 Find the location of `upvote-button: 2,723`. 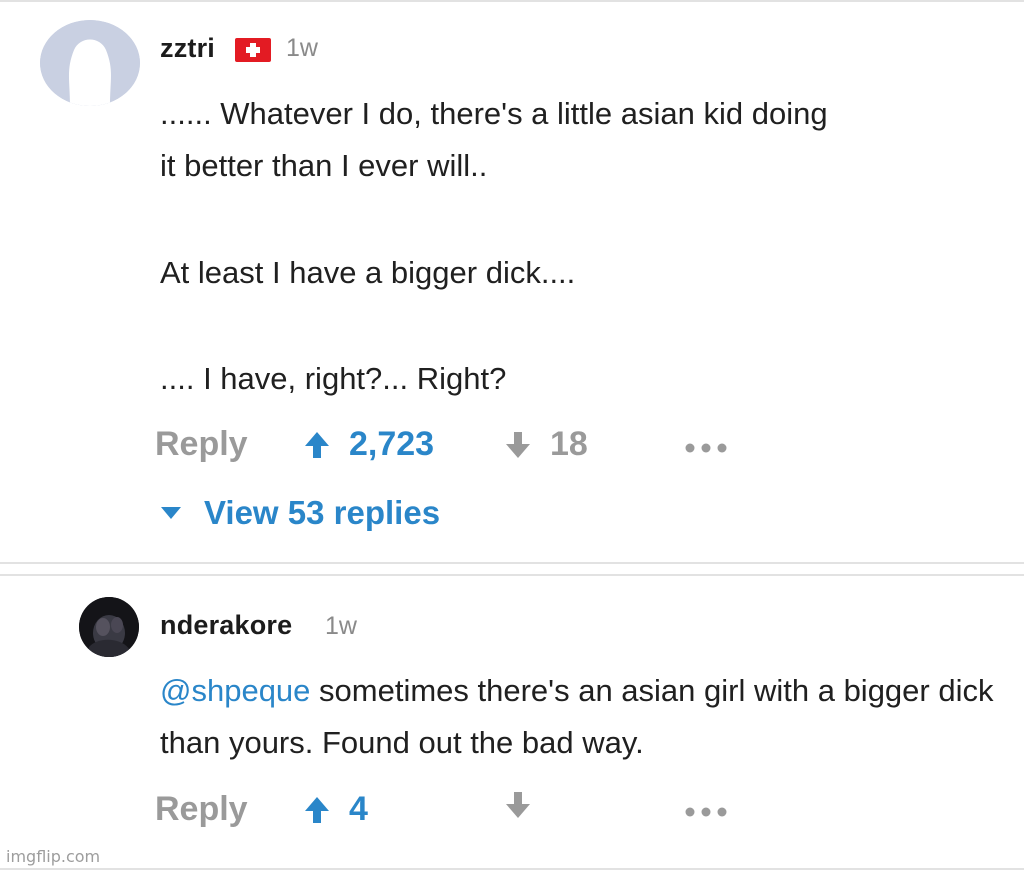

upvote-button: 2,723 is located at coordinates (368, 444).